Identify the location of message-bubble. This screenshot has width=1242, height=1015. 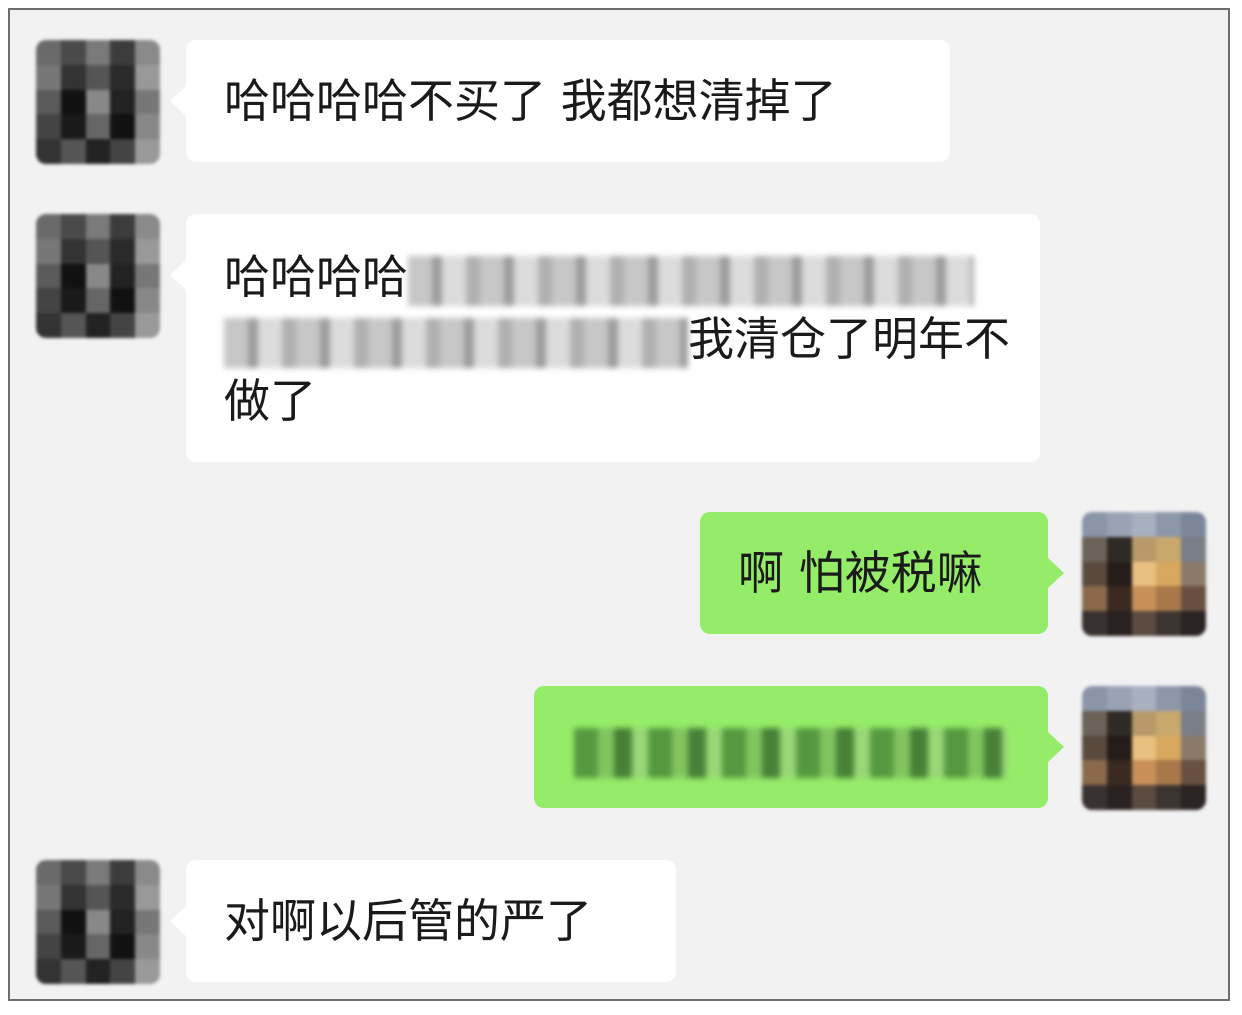
(799, 747).